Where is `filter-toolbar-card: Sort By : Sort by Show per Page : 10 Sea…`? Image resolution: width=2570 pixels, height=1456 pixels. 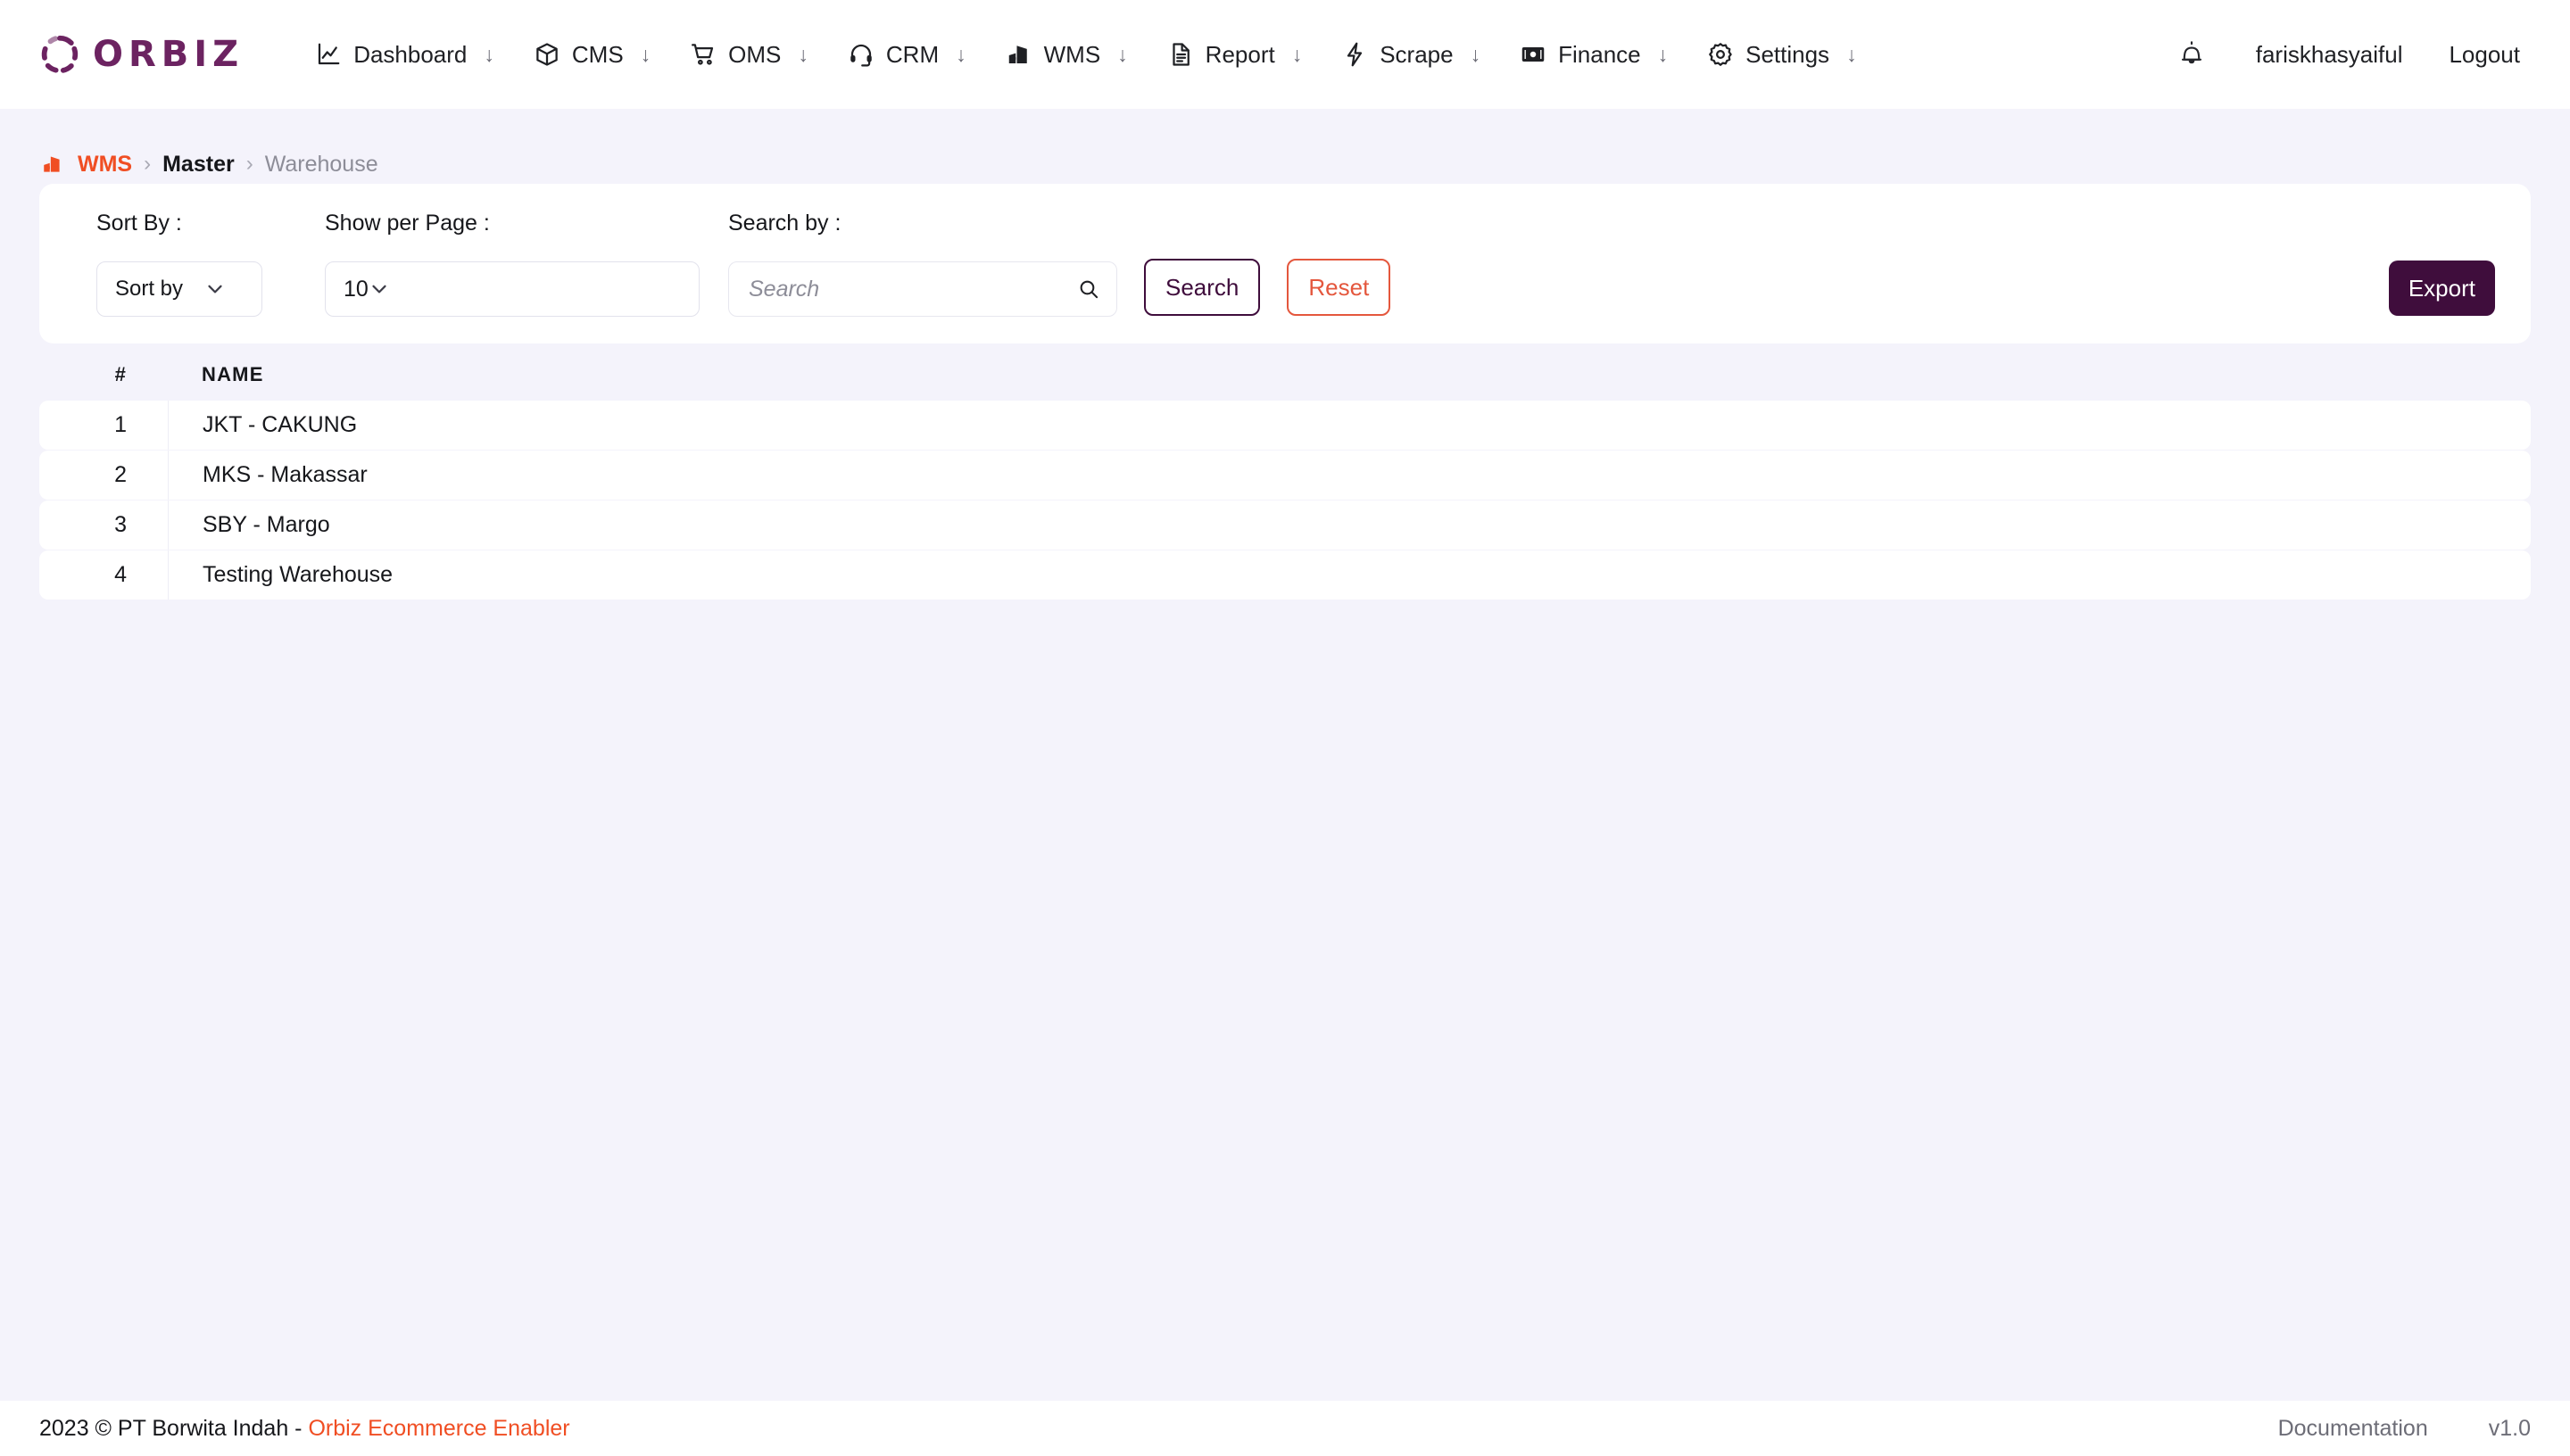
filter-toolbar-card: Sort By : Sort by Show per Page : 10 Sea… is located at coordinates (1285, 263).